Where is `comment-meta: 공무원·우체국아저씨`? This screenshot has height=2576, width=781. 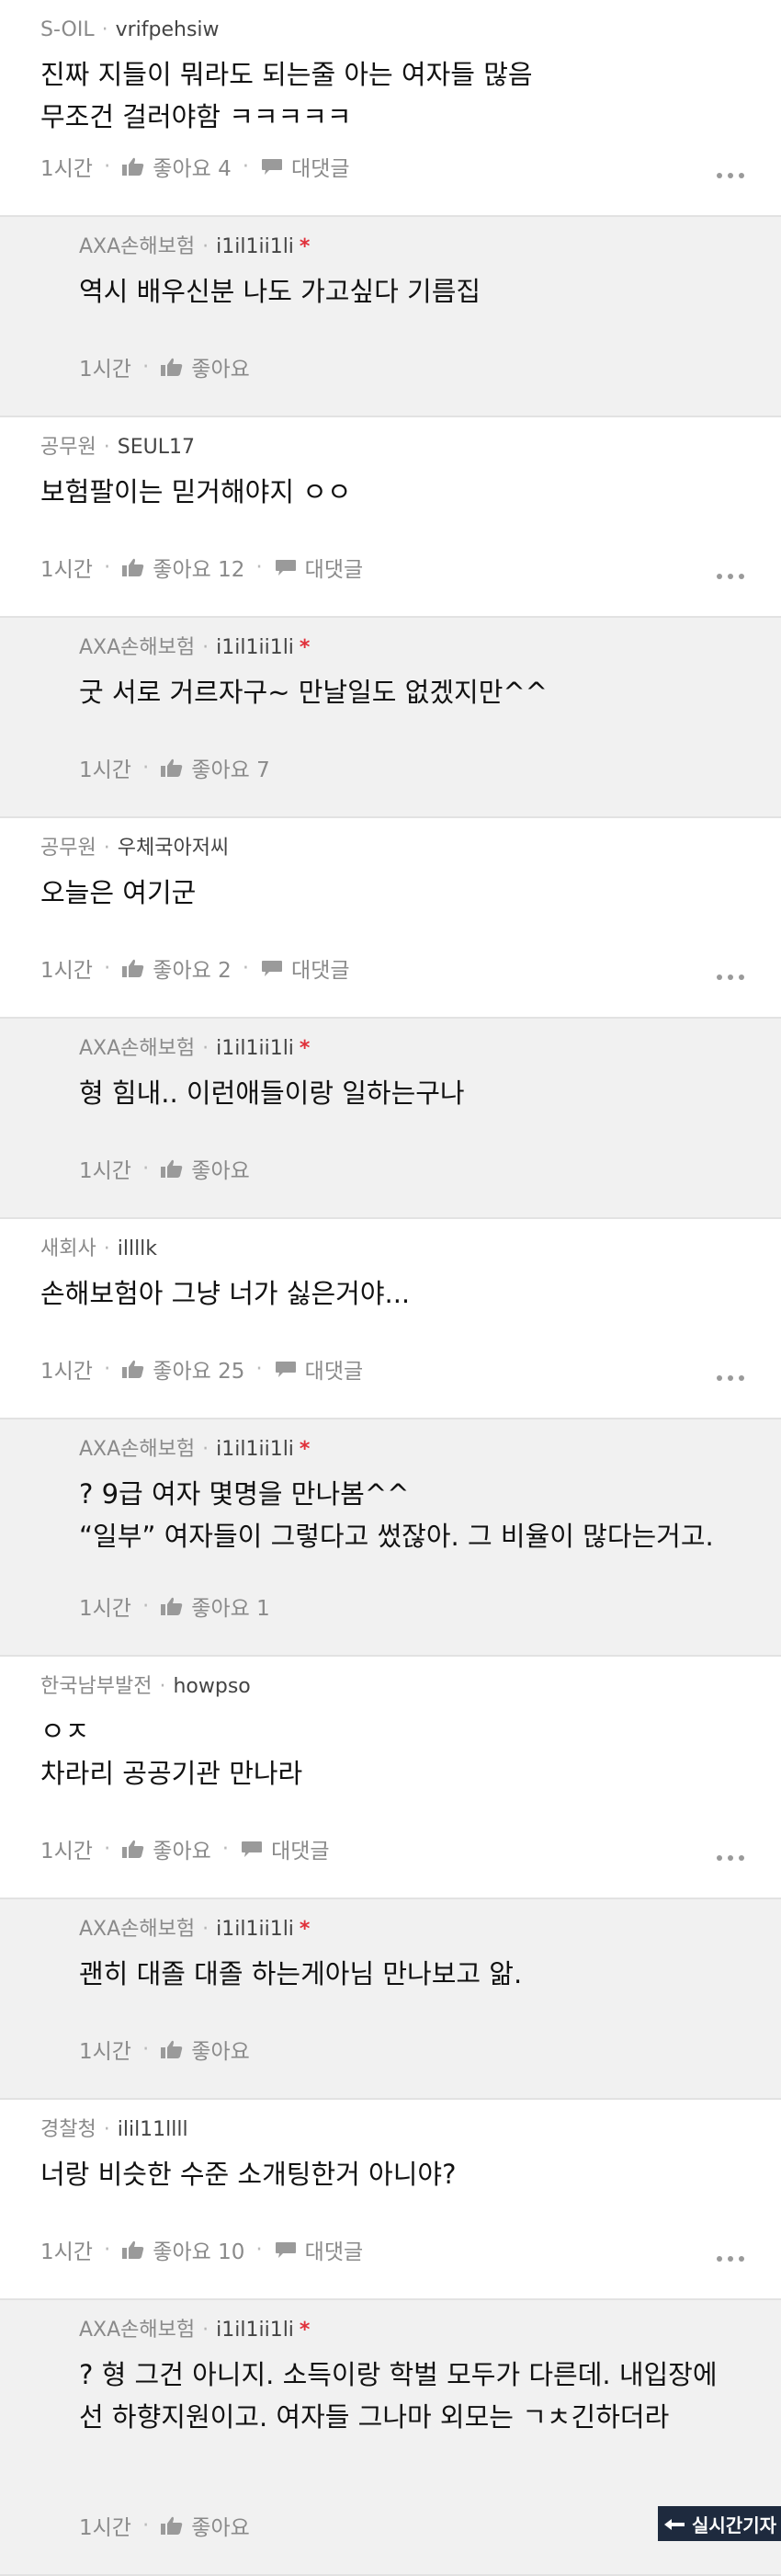
comment-meta: 공무원·우체국아저씨 is located at coordinates (392, 848).